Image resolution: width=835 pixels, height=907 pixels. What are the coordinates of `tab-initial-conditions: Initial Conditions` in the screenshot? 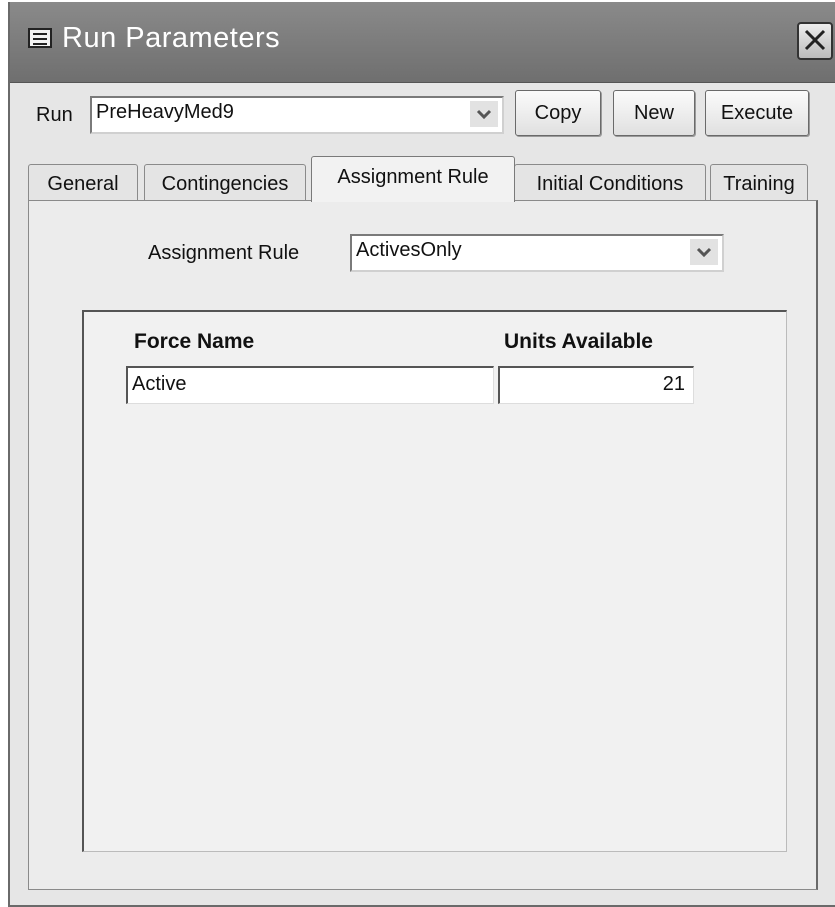 It's located at (610, 183).